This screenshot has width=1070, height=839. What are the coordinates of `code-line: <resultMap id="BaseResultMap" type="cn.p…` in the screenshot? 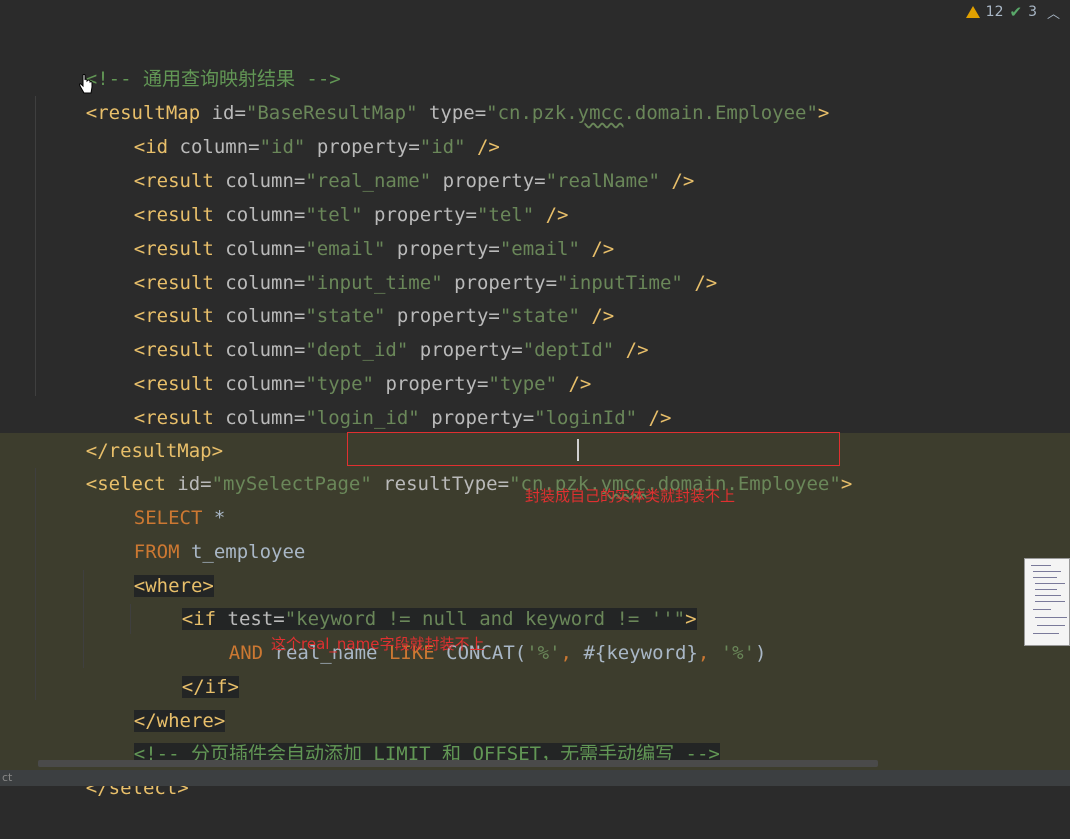 It's located at (435, 93).